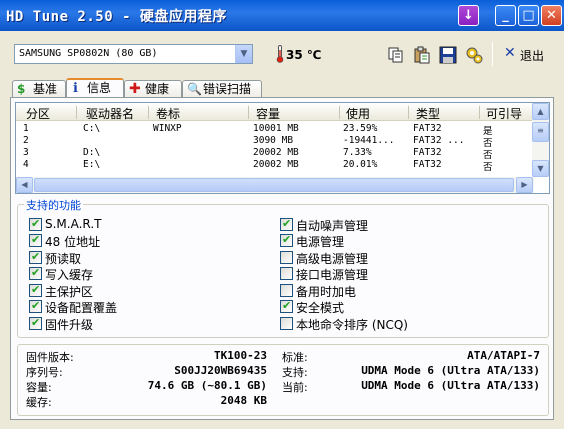  I want to click on standard-label: 标准:, so click(295, 357).